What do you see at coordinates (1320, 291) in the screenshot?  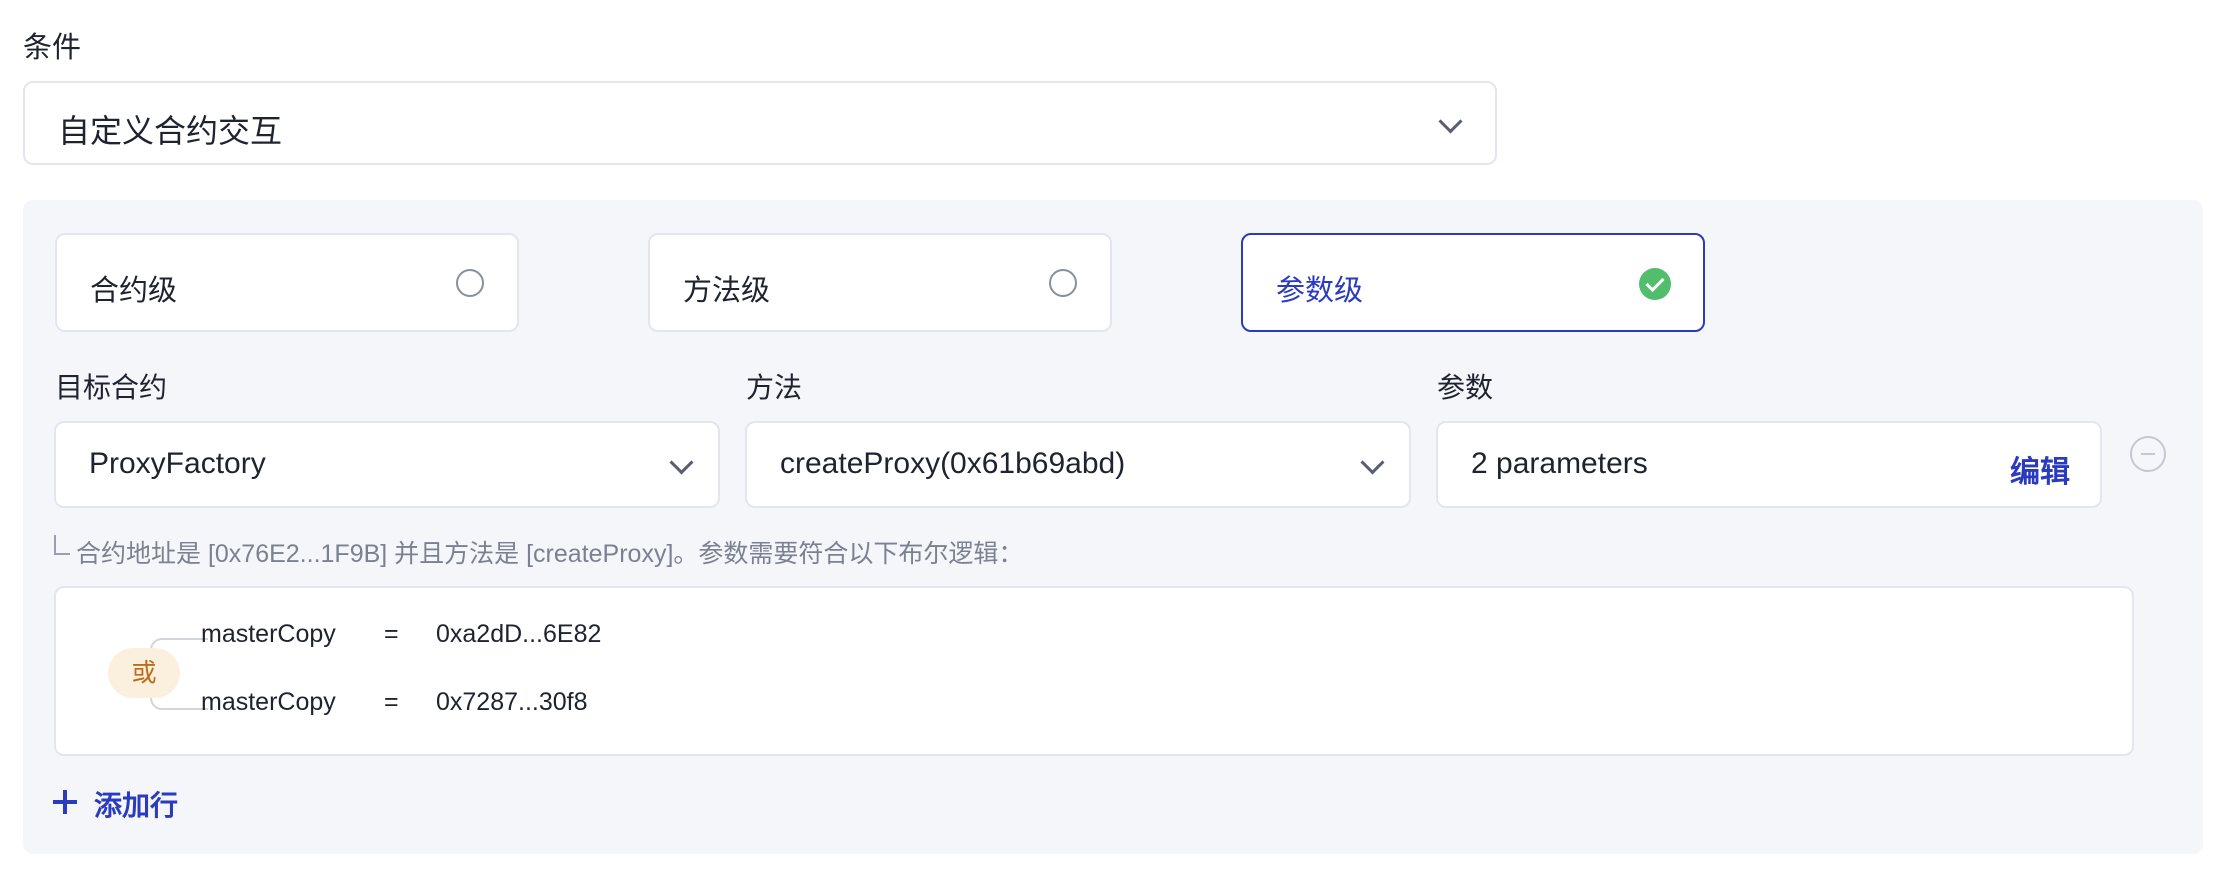 I see `level-option-label: 参数级` at bounding box center [1320, 291].